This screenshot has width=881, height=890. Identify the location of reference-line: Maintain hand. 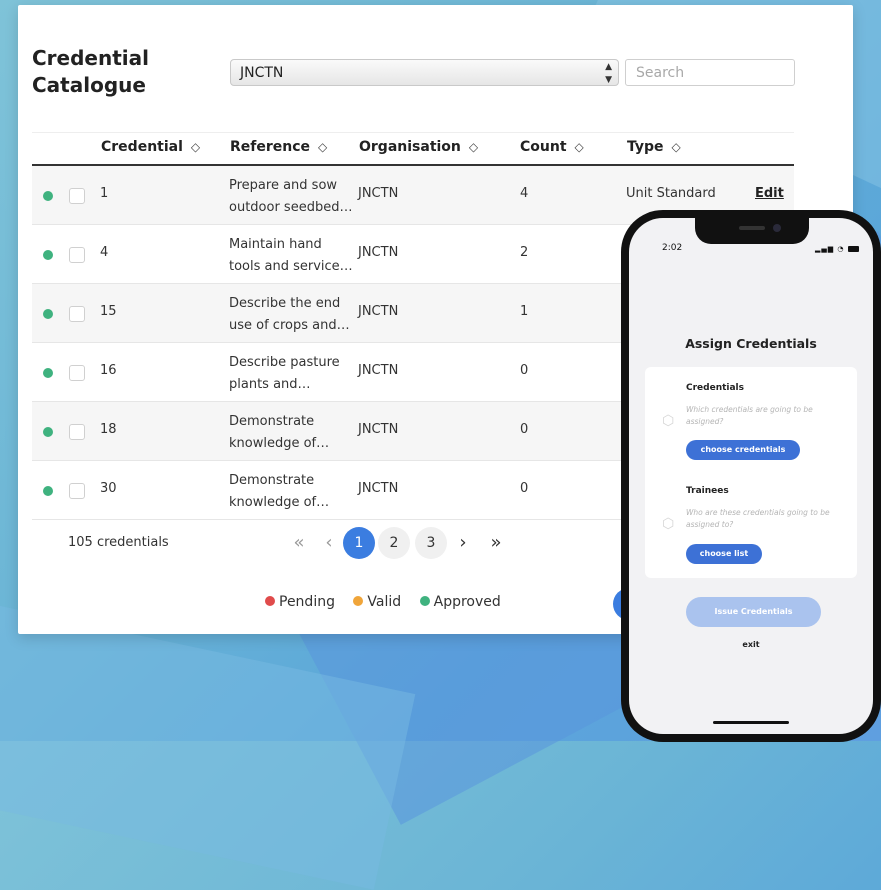
(275, 244).